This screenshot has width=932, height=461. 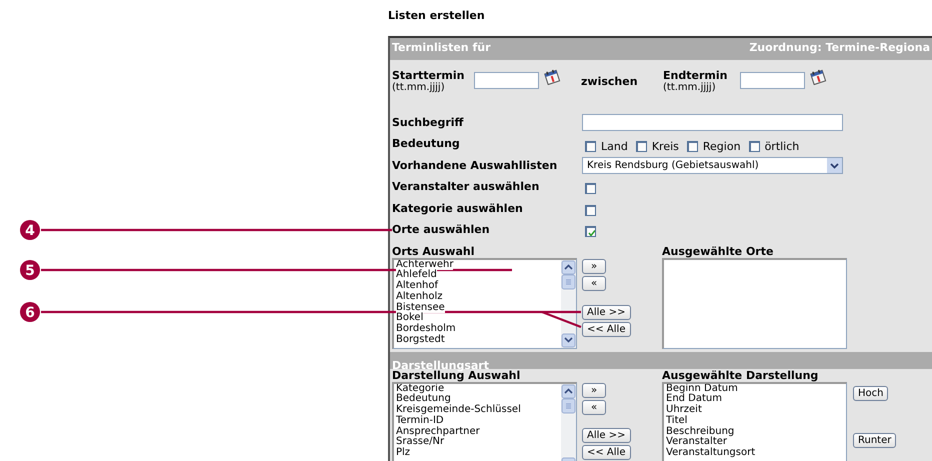 What do you see at coordinates (718, 251) in the screenshot?
I see `list-label: Ausgewählte Orte` at bounding box center [718, 251].